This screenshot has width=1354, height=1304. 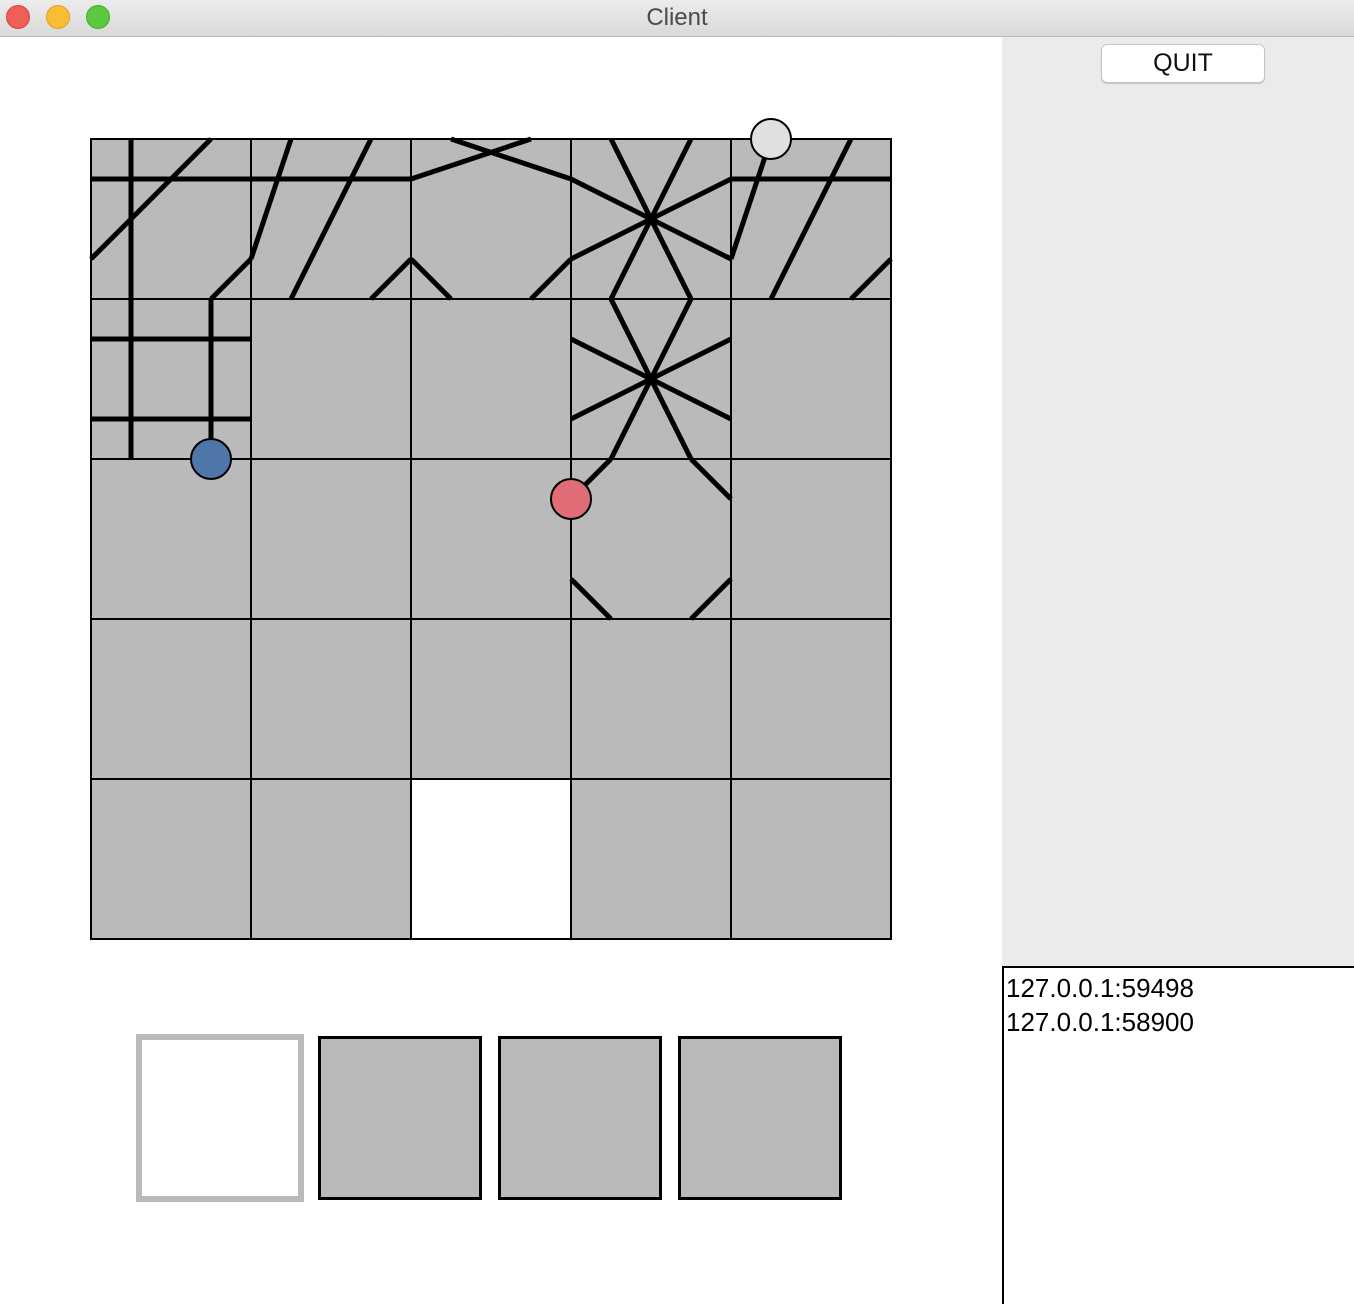 I want to click on blue-player-token, so click(x=211, y=459).